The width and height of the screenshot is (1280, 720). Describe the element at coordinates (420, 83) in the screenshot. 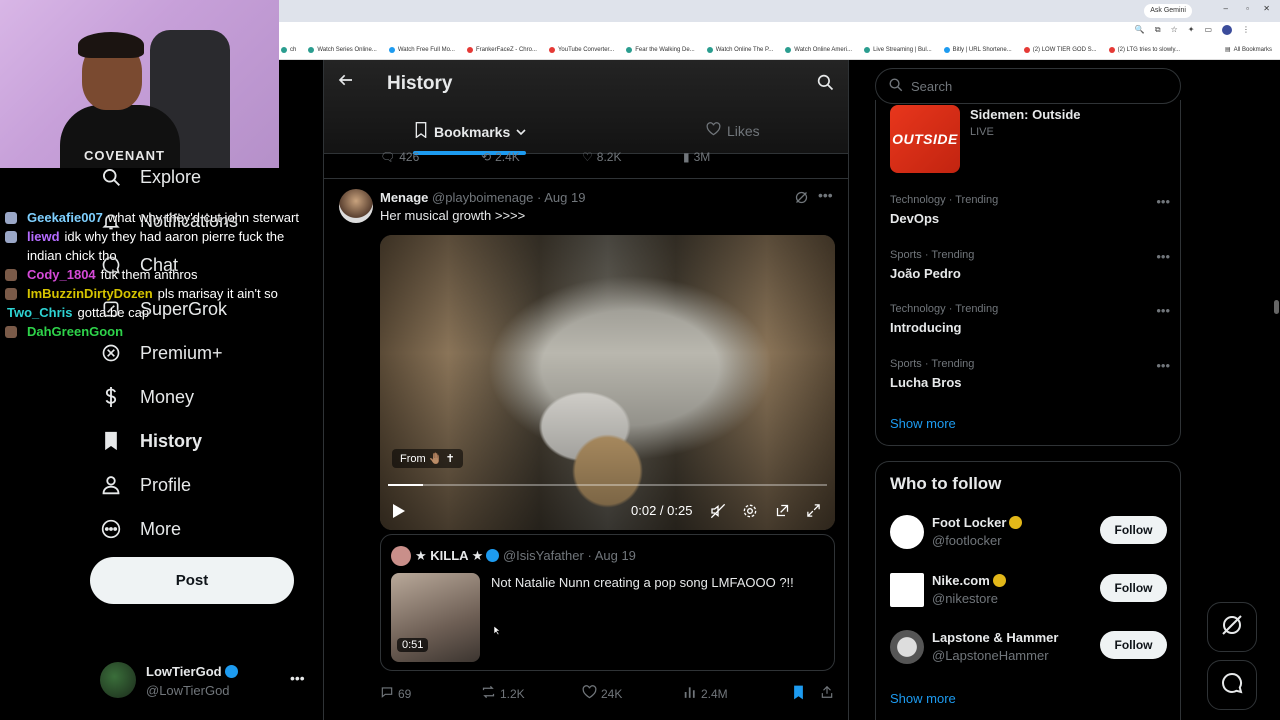

I see `page-title: History` at that location.